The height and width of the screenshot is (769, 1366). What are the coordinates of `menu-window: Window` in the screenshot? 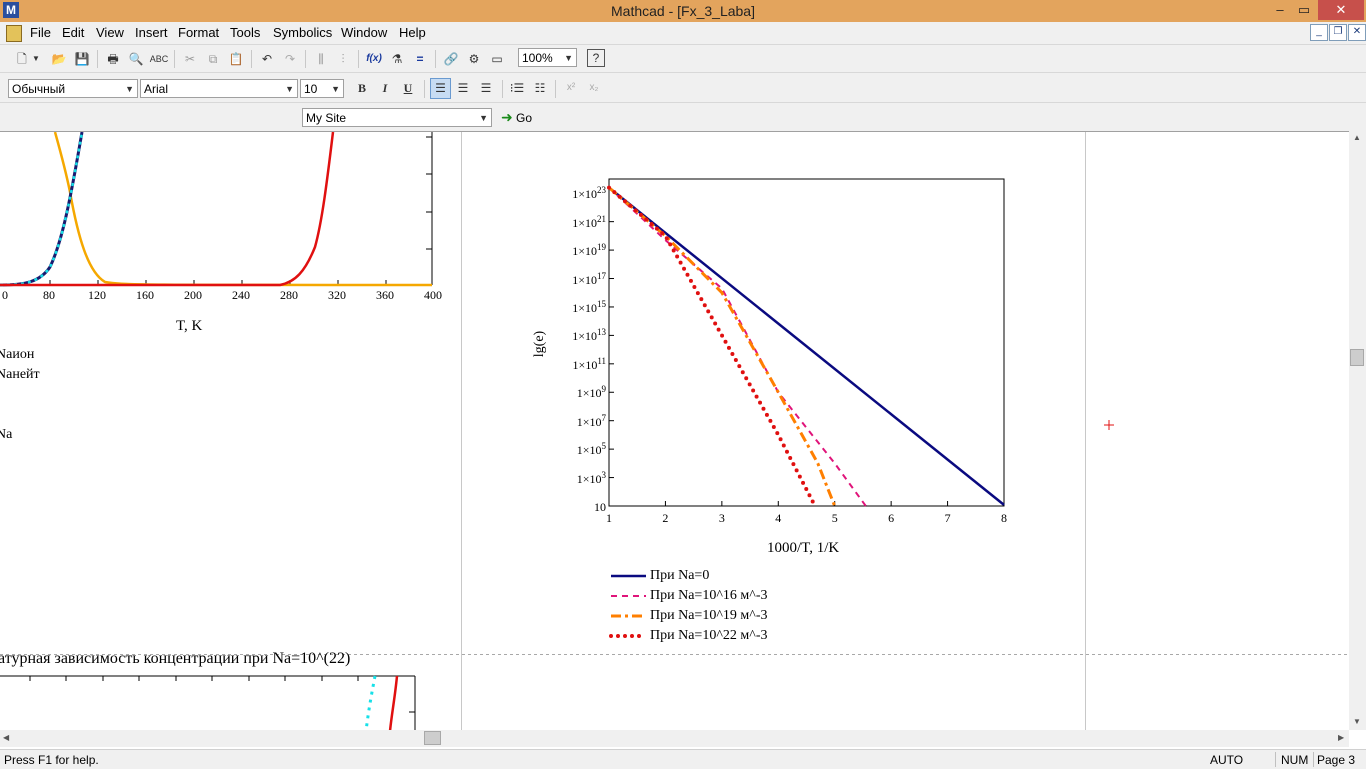 It's located at (364, 32).